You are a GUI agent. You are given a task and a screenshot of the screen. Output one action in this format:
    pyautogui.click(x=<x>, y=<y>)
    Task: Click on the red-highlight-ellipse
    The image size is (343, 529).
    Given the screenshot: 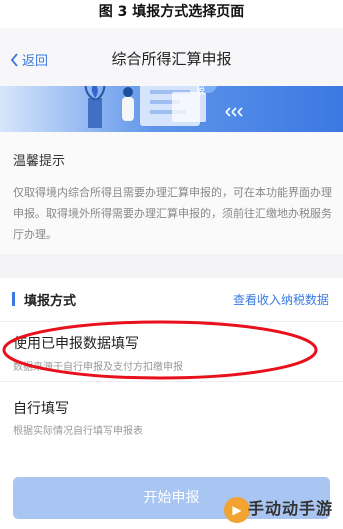 What is the action you would take?
    pyautogui.click(x=160, y=350)
    